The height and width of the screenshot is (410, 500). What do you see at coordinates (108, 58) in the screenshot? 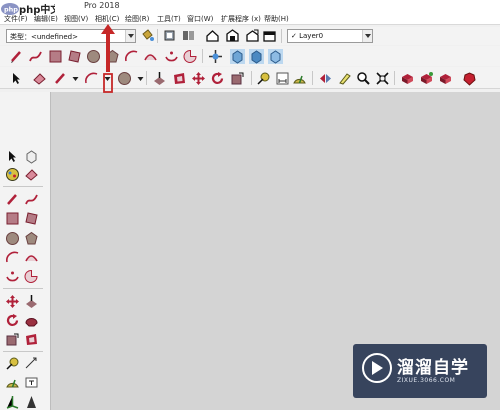
I see `annotation-arrow-icon` at bounding box center [108, 58].